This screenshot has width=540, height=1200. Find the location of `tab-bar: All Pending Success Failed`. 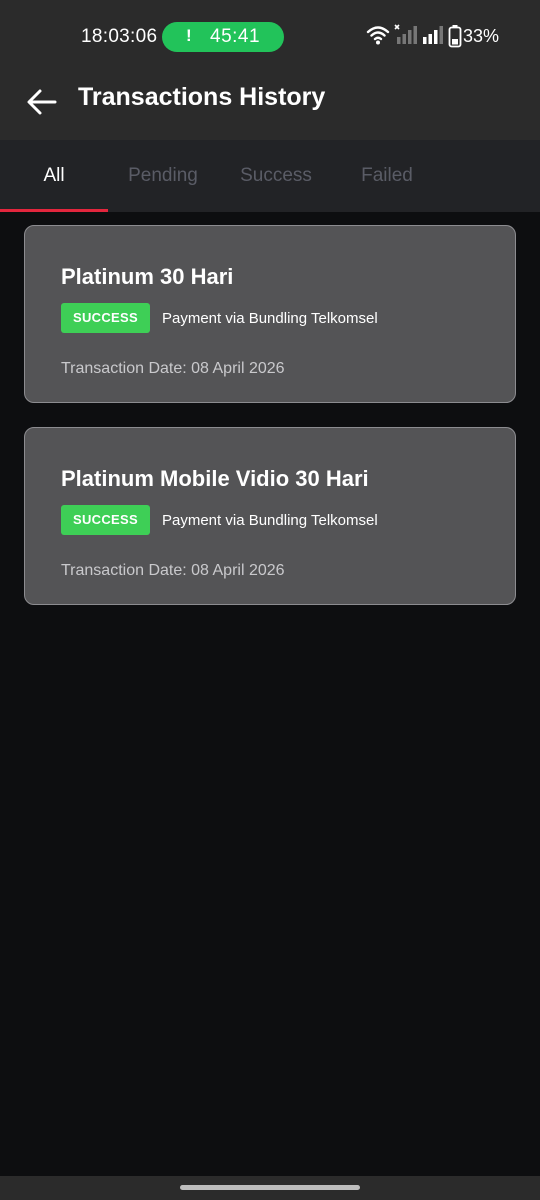

tab-bar: All Pending Success Failed is located at coordinates (270, 176).